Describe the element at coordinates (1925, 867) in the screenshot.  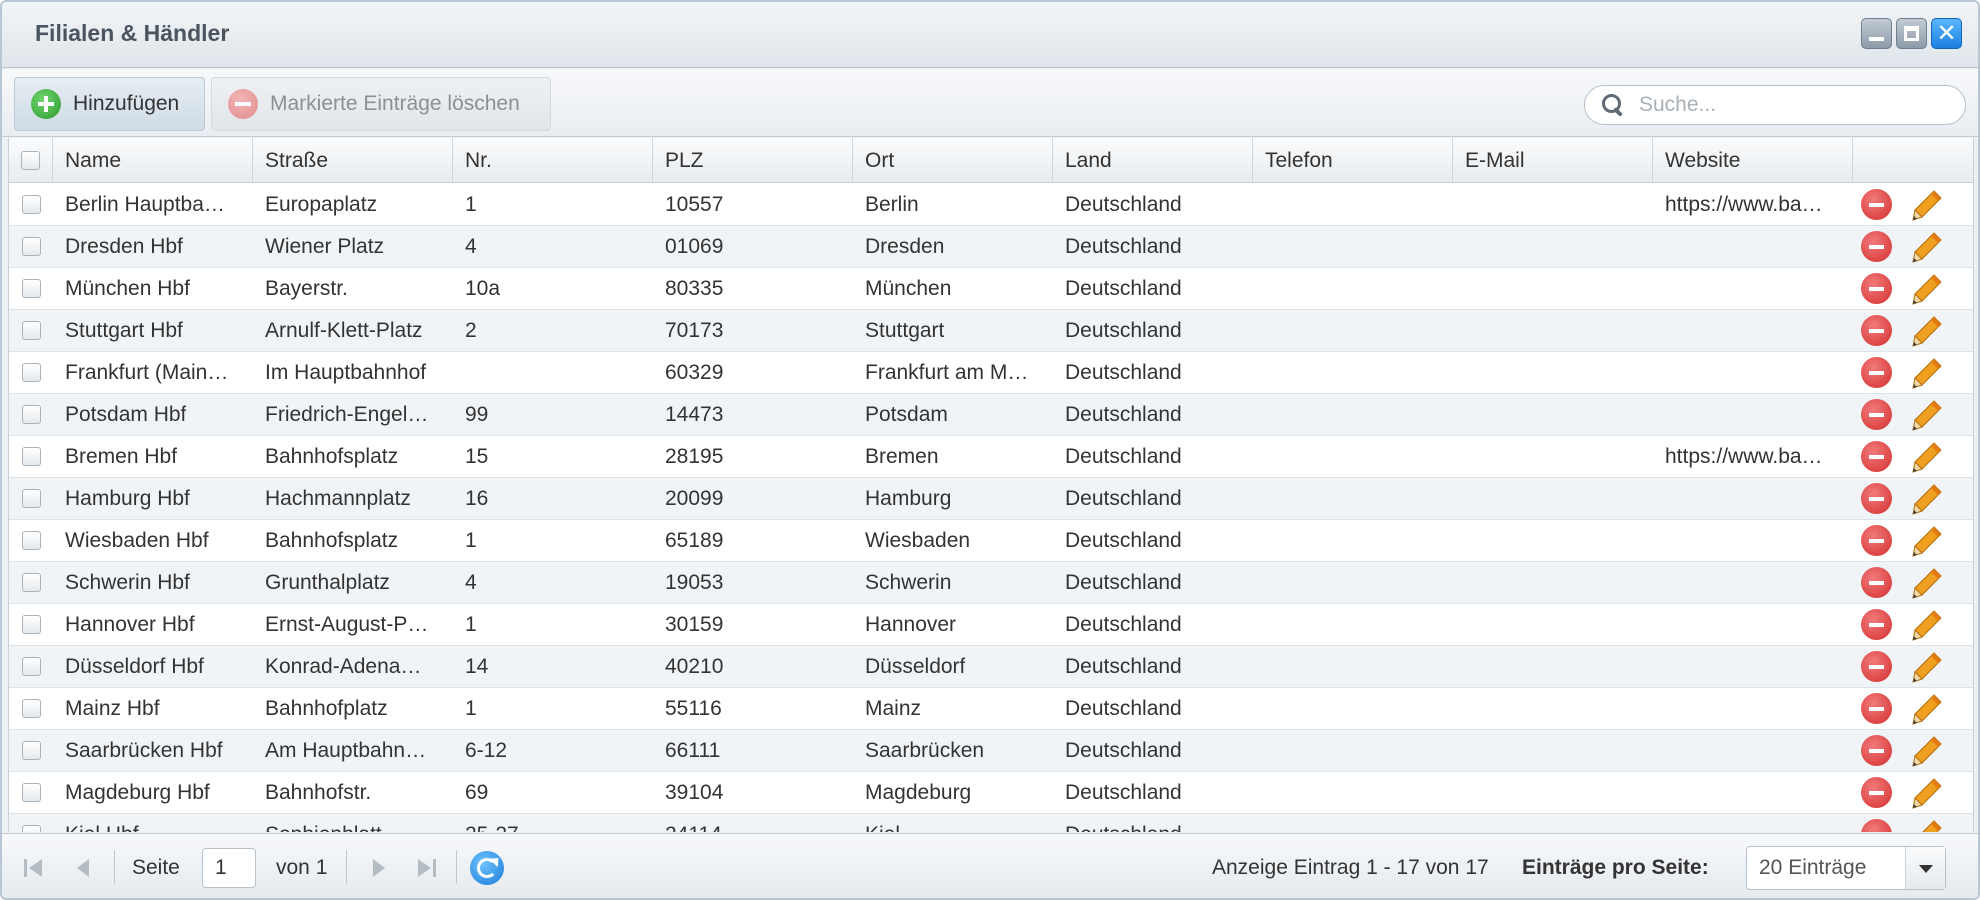
I see `chevron-down-icon` at that location.